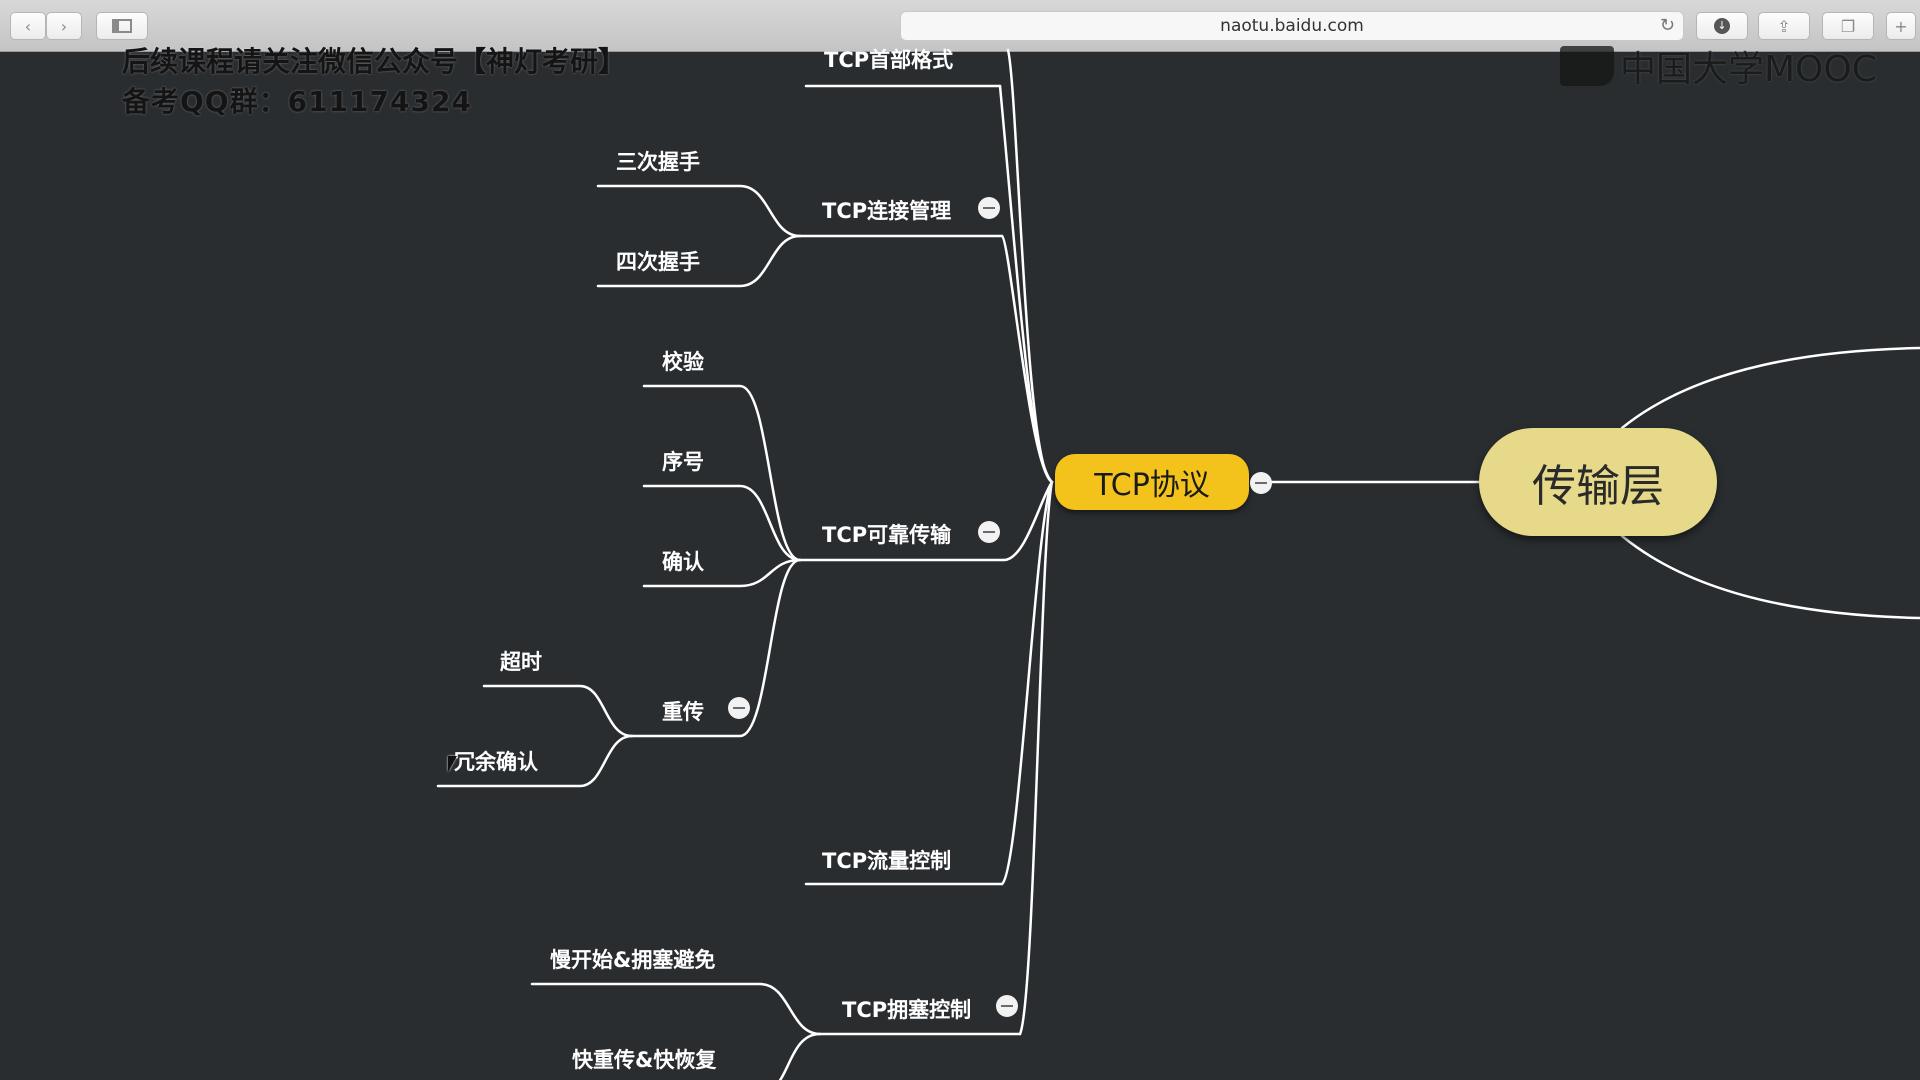  Describe the element at coordinates (452, 764) in the screenshot. I see `mouse-cursor-icon` at that location.